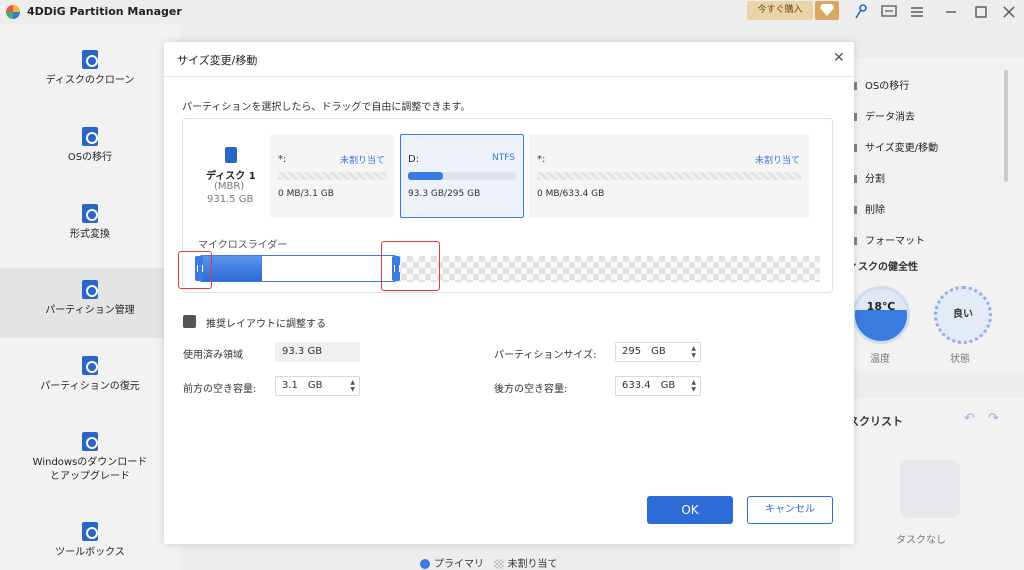 The image size is (1024, 570). I want to click on os-migration-icon, so click(90, 136).